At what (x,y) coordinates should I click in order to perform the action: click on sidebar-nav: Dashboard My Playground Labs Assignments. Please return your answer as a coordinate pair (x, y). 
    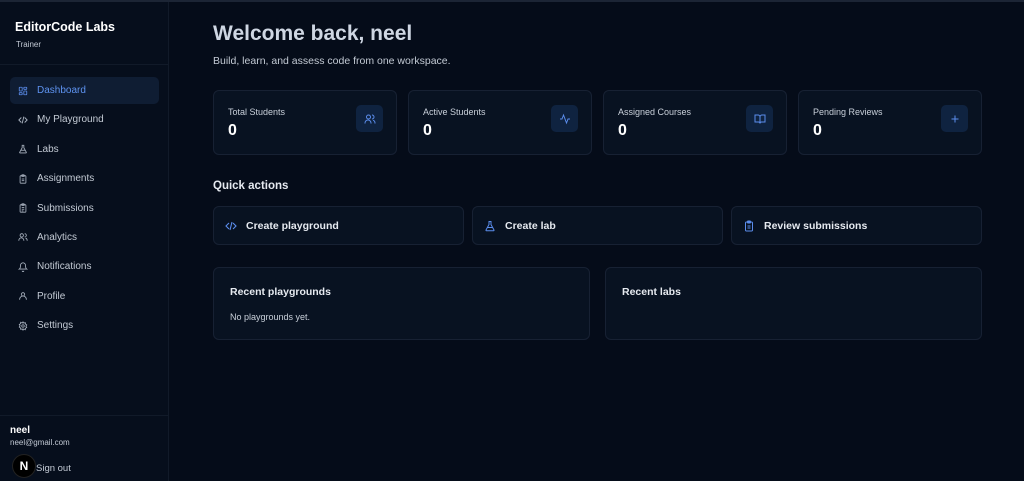
    Looking at the image, I should click on (84, 209).